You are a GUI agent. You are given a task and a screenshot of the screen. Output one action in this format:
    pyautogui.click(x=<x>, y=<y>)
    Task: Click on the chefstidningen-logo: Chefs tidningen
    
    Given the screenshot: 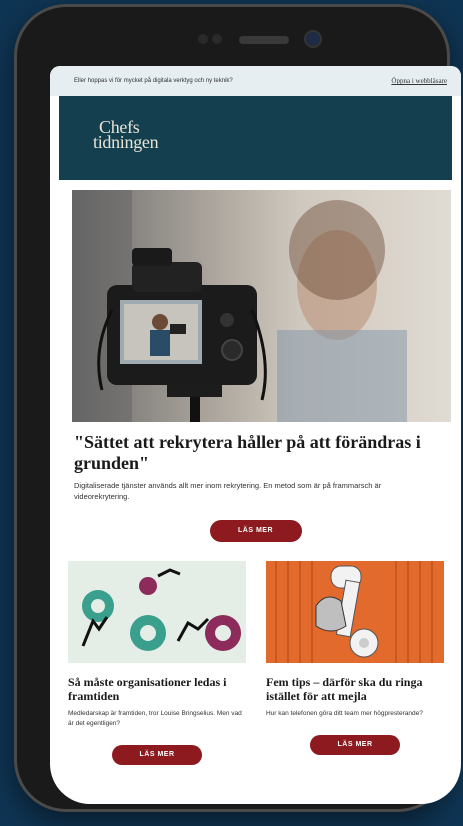 What is the action you would take?
    pyautogui.click(x=126, y=135)
    